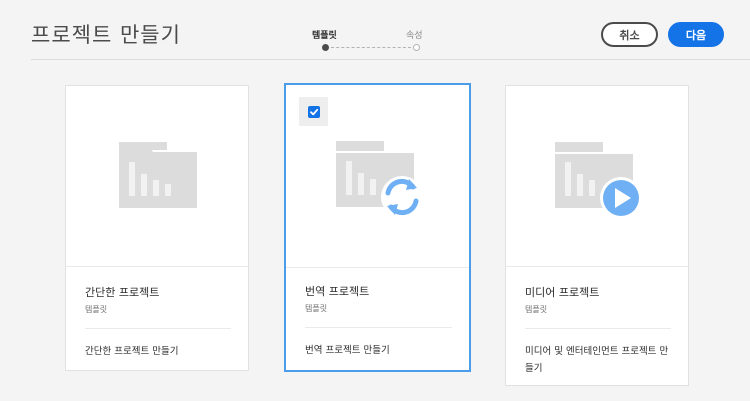 Image resolution: width=750 pixels, height=401 pixels. I want to click on folder-chart-icon, so click(158, 175).